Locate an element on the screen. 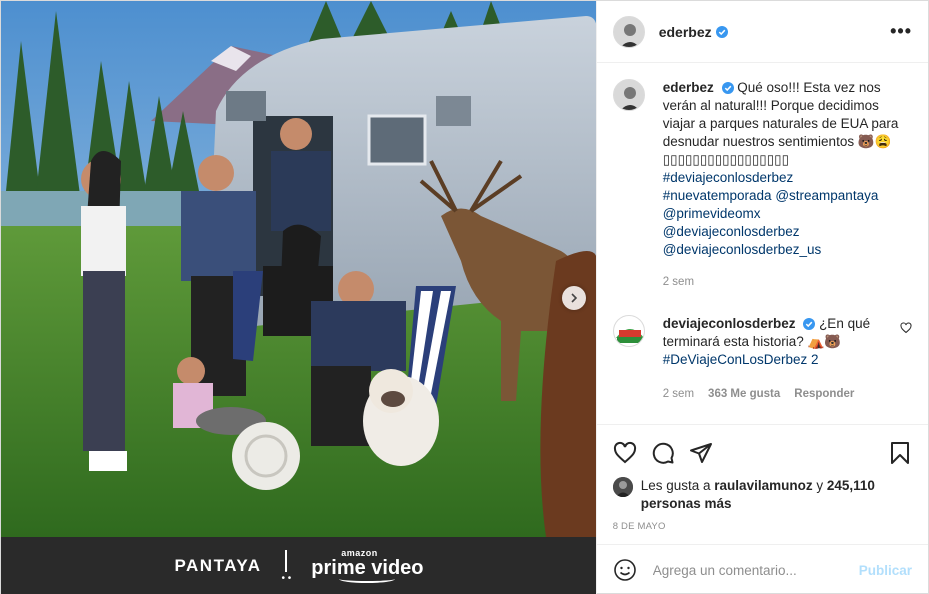  smiley-icon is located at coordinates (624, 570).